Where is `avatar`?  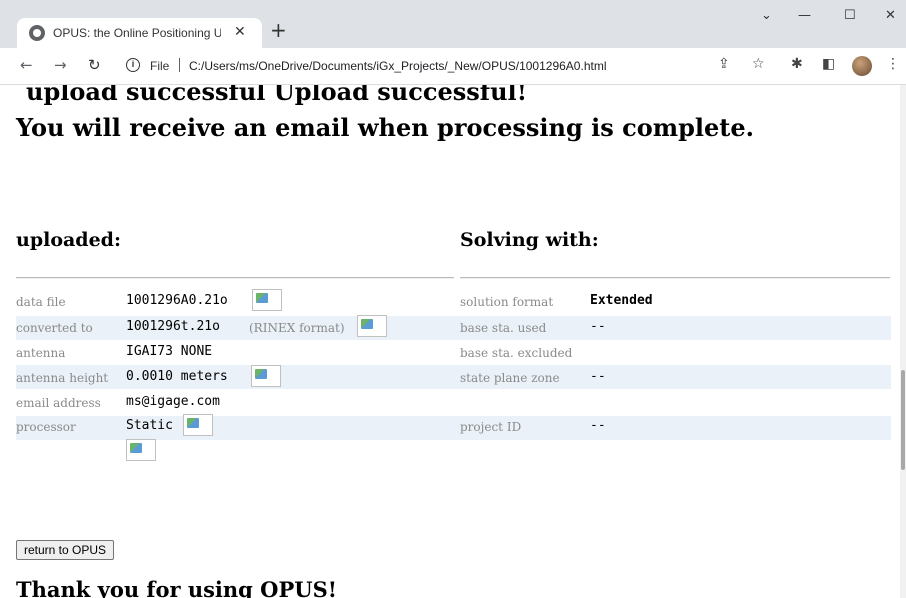 avatar is located at coordinates (862, 66).